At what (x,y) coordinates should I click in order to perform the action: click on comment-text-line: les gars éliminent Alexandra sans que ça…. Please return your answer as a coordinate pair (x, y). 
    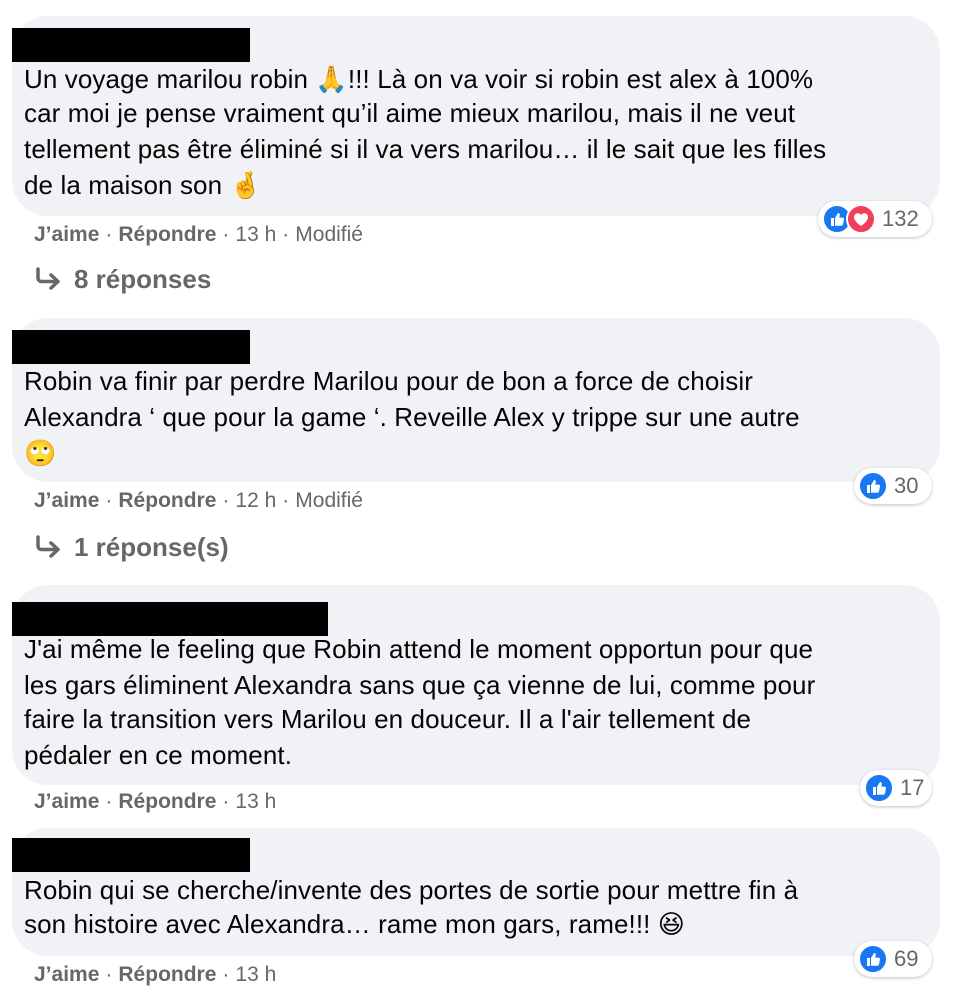
    Looking at the image, I should click on (420, 685).